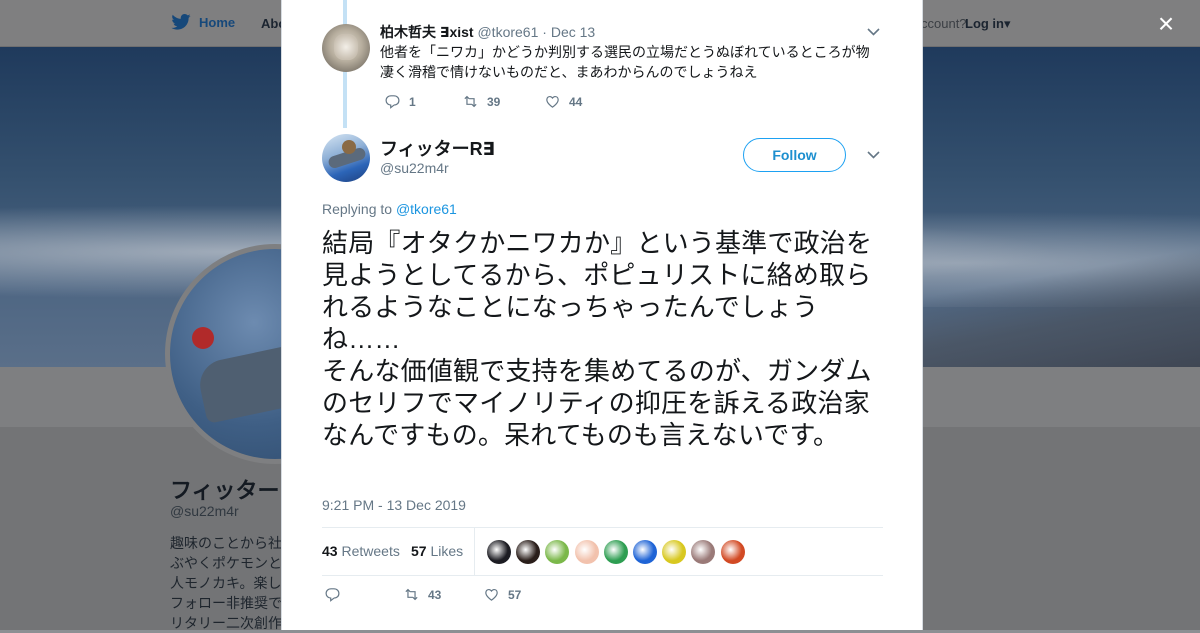 This screenshot has width=1200, height=633. I want to click on profile-name: フィッター, so click(225, 490).